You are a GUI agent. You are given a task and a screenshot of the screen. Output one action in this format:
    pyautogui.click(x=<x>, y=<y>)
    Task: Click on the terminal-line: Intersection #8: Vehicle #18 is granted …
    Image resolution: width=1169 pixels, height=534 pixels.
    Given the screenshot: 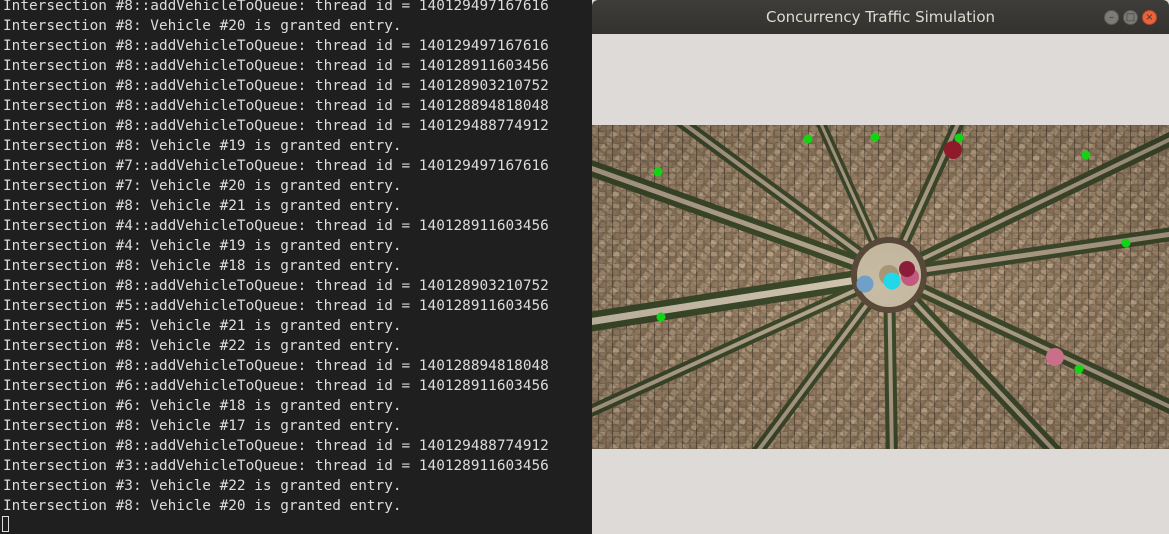 What is the action you would take?
    pyautogui.click(x=202, y=266)
    